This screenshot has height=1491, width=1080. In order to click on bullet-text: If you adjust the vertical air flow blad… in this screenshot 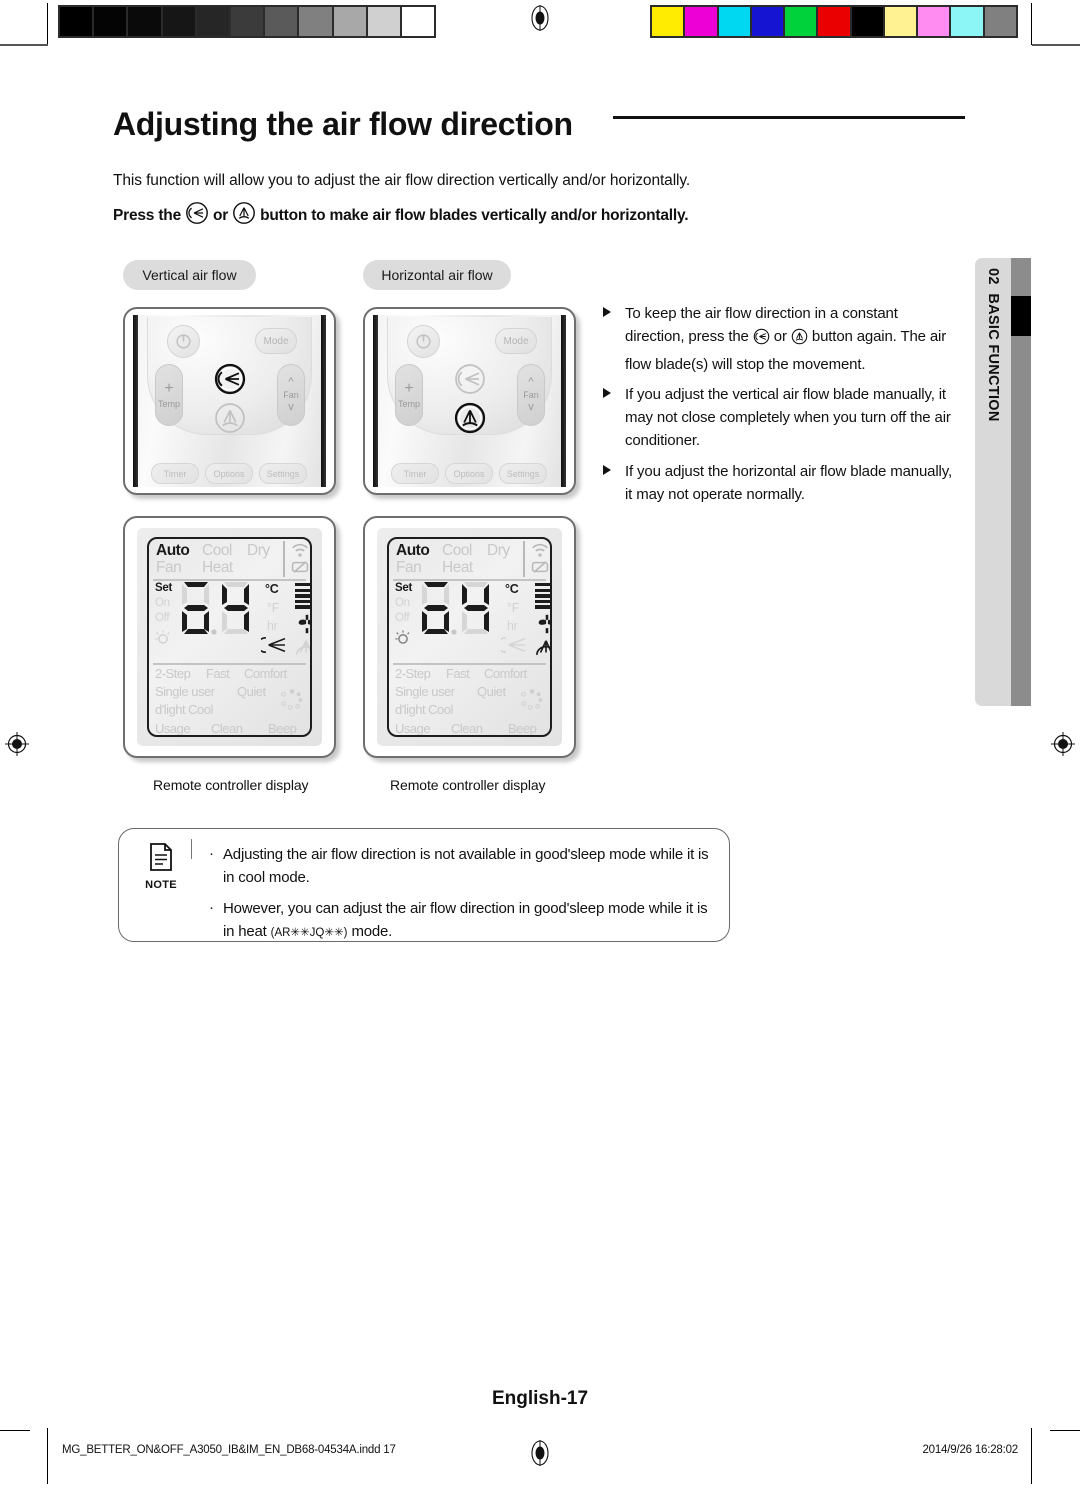, I will do `click(788, 417)`.